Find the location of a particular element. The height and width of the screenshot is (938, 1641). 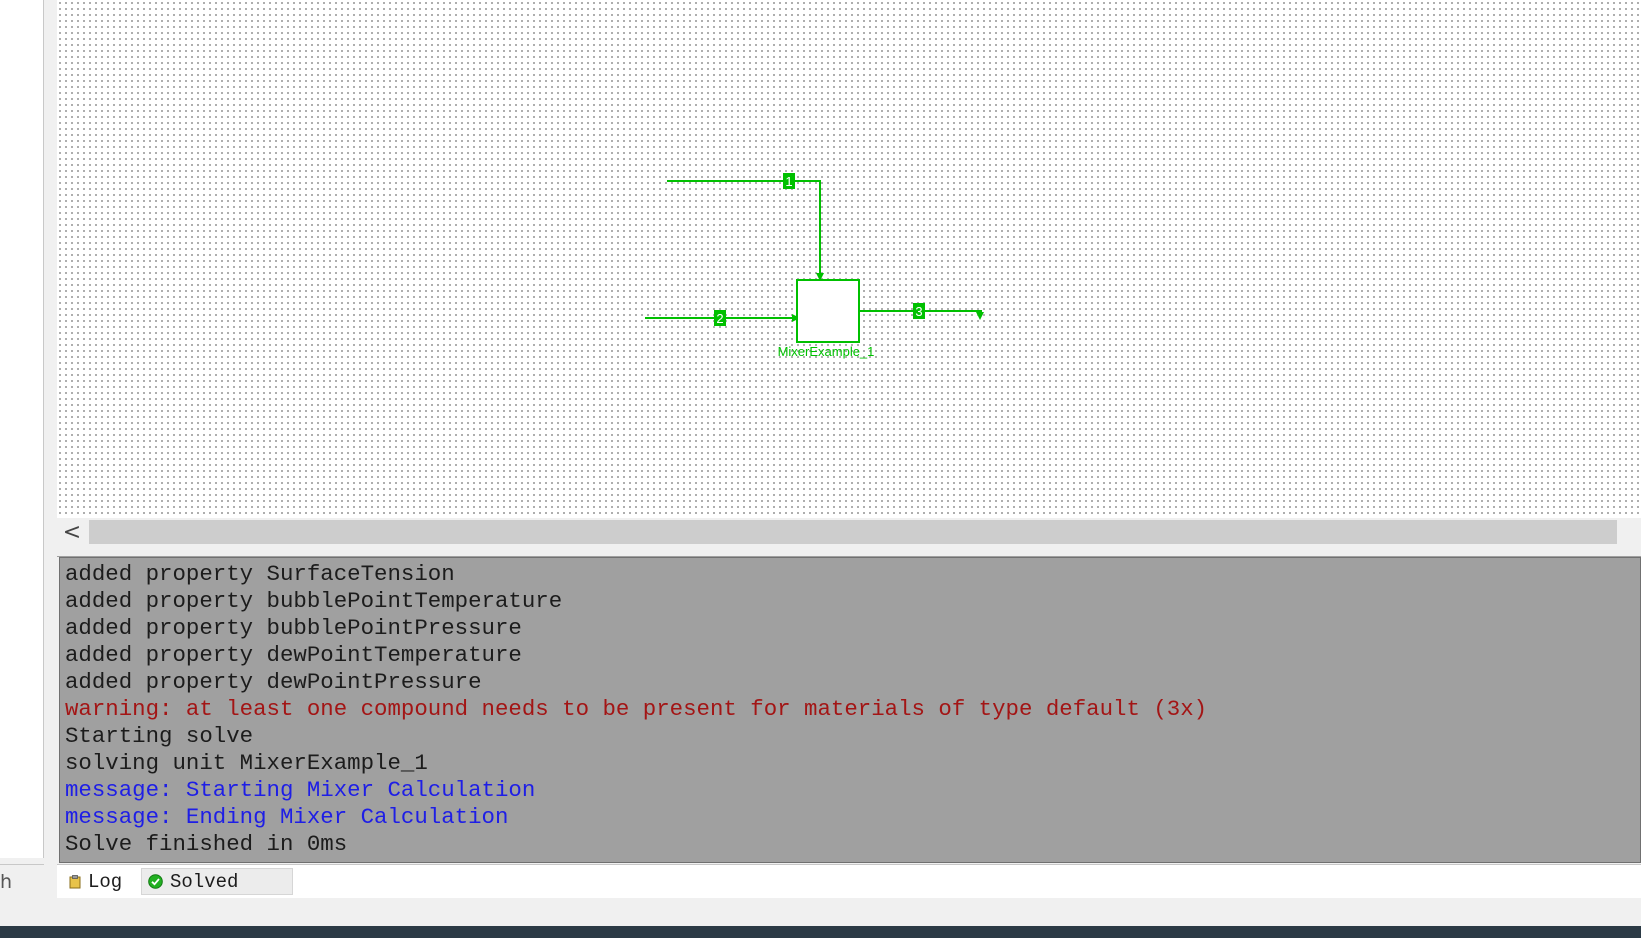

flowsheet-diagram: 1 2 MixerExample_1 3 is located at coordinates (814, 266).